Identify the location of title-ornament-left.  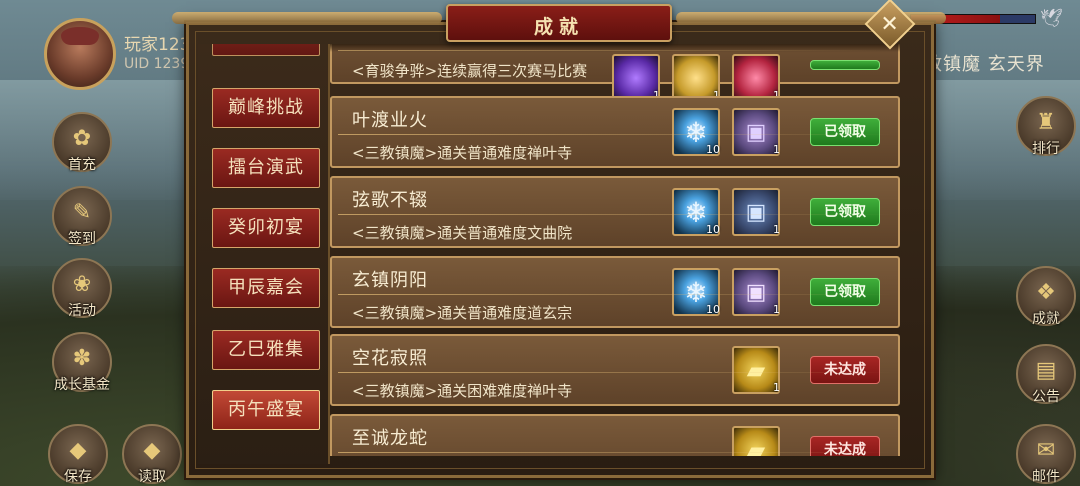
(307, 18).